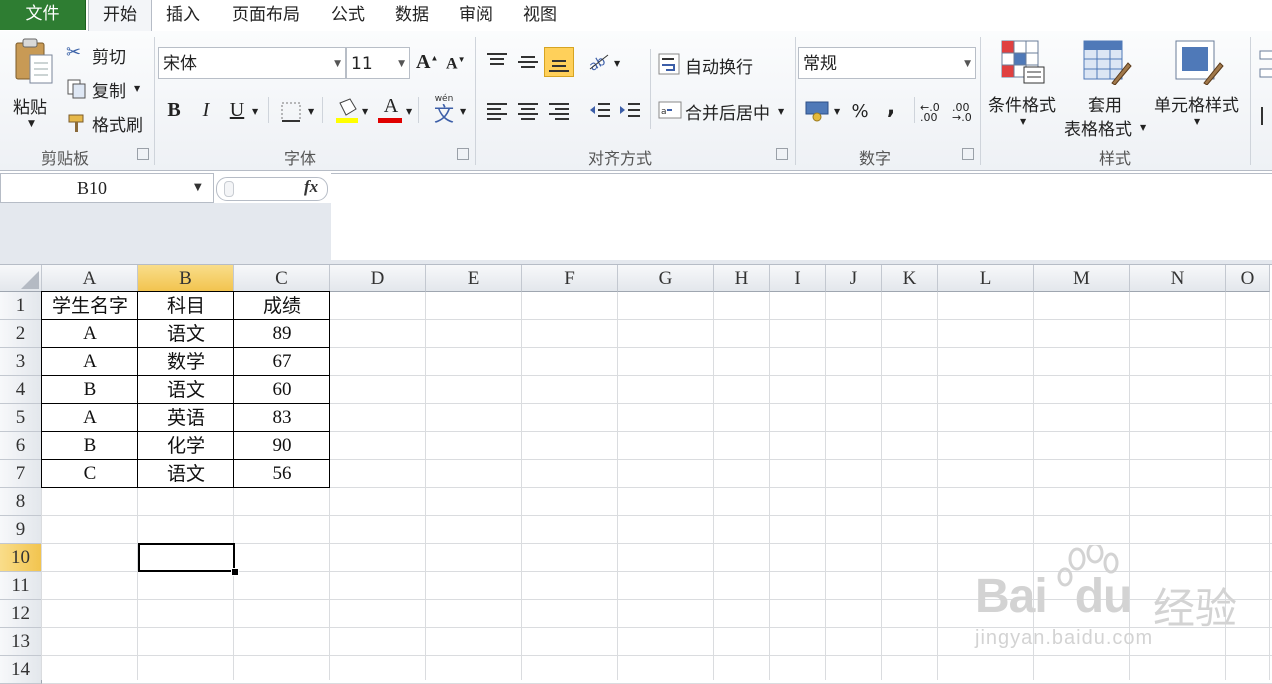 The width and height of the screenshot is (1272, 684). Describe the element at coordinates (378, 63) in the screenshot. I see `font-size-combo: 11 ▼` at that location.